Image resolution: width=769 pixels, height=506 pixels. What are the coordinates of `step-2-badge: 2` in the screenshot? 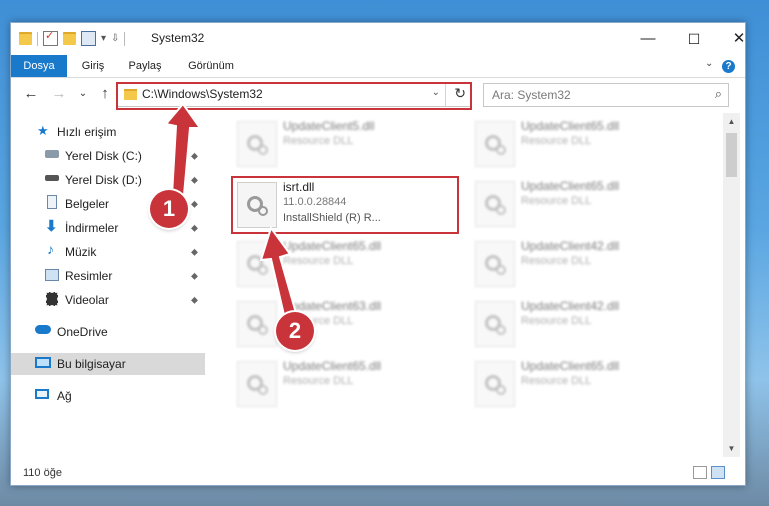 It's located at (295, 331).